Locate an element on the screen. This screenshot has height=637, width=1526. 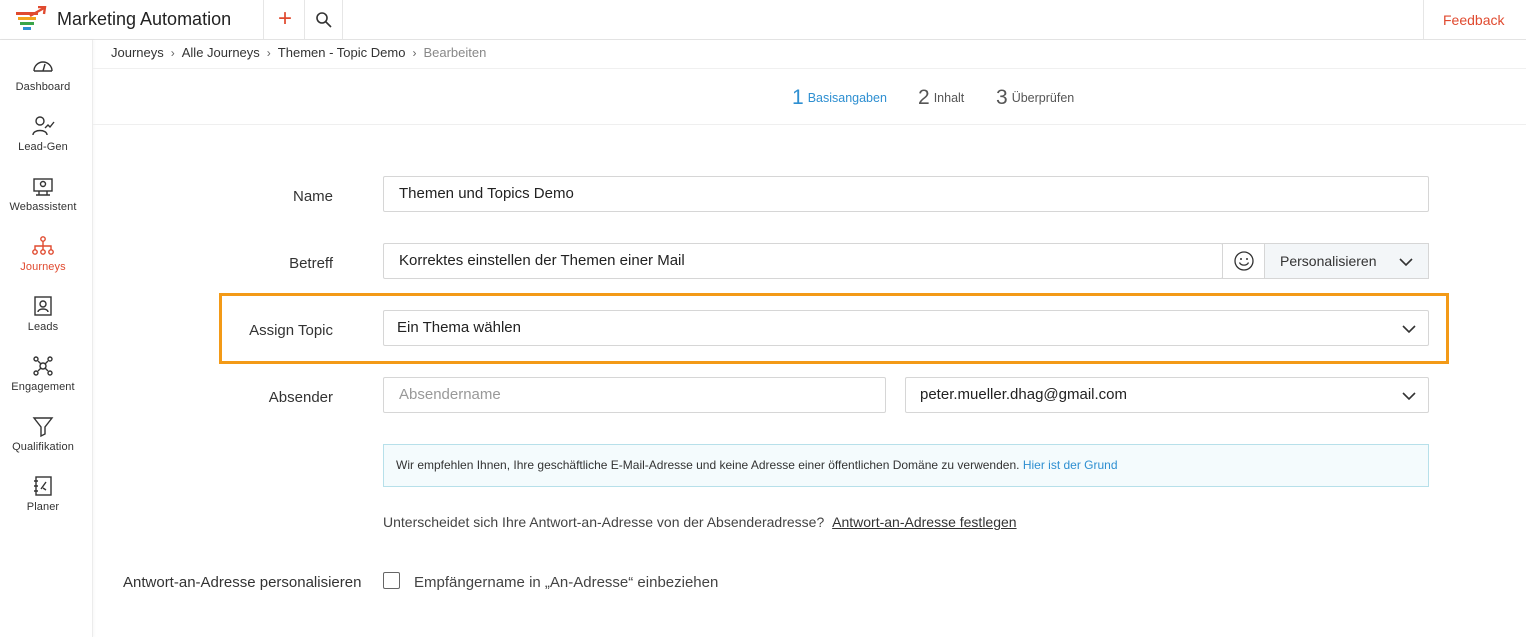
personalize-dropdown: Personalisieren is located at coordinates (1346, 261).